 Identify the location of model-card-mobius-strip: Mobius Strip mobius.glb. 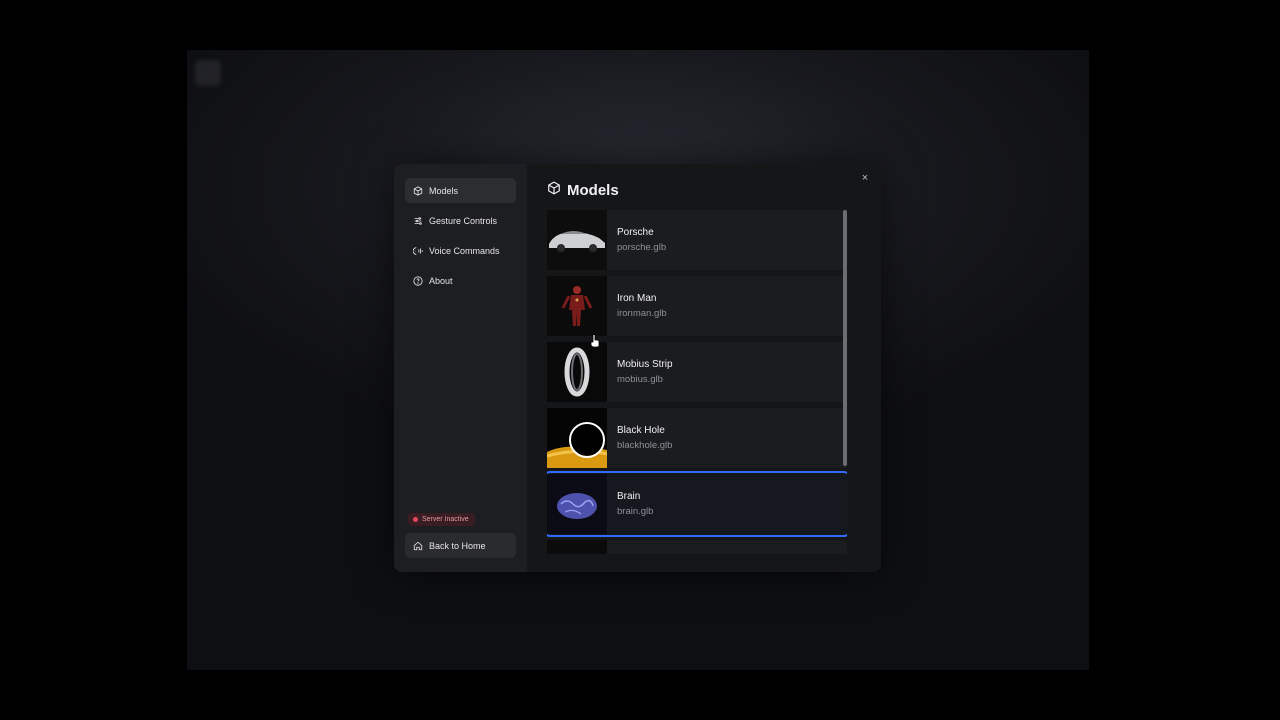
(697, 372).